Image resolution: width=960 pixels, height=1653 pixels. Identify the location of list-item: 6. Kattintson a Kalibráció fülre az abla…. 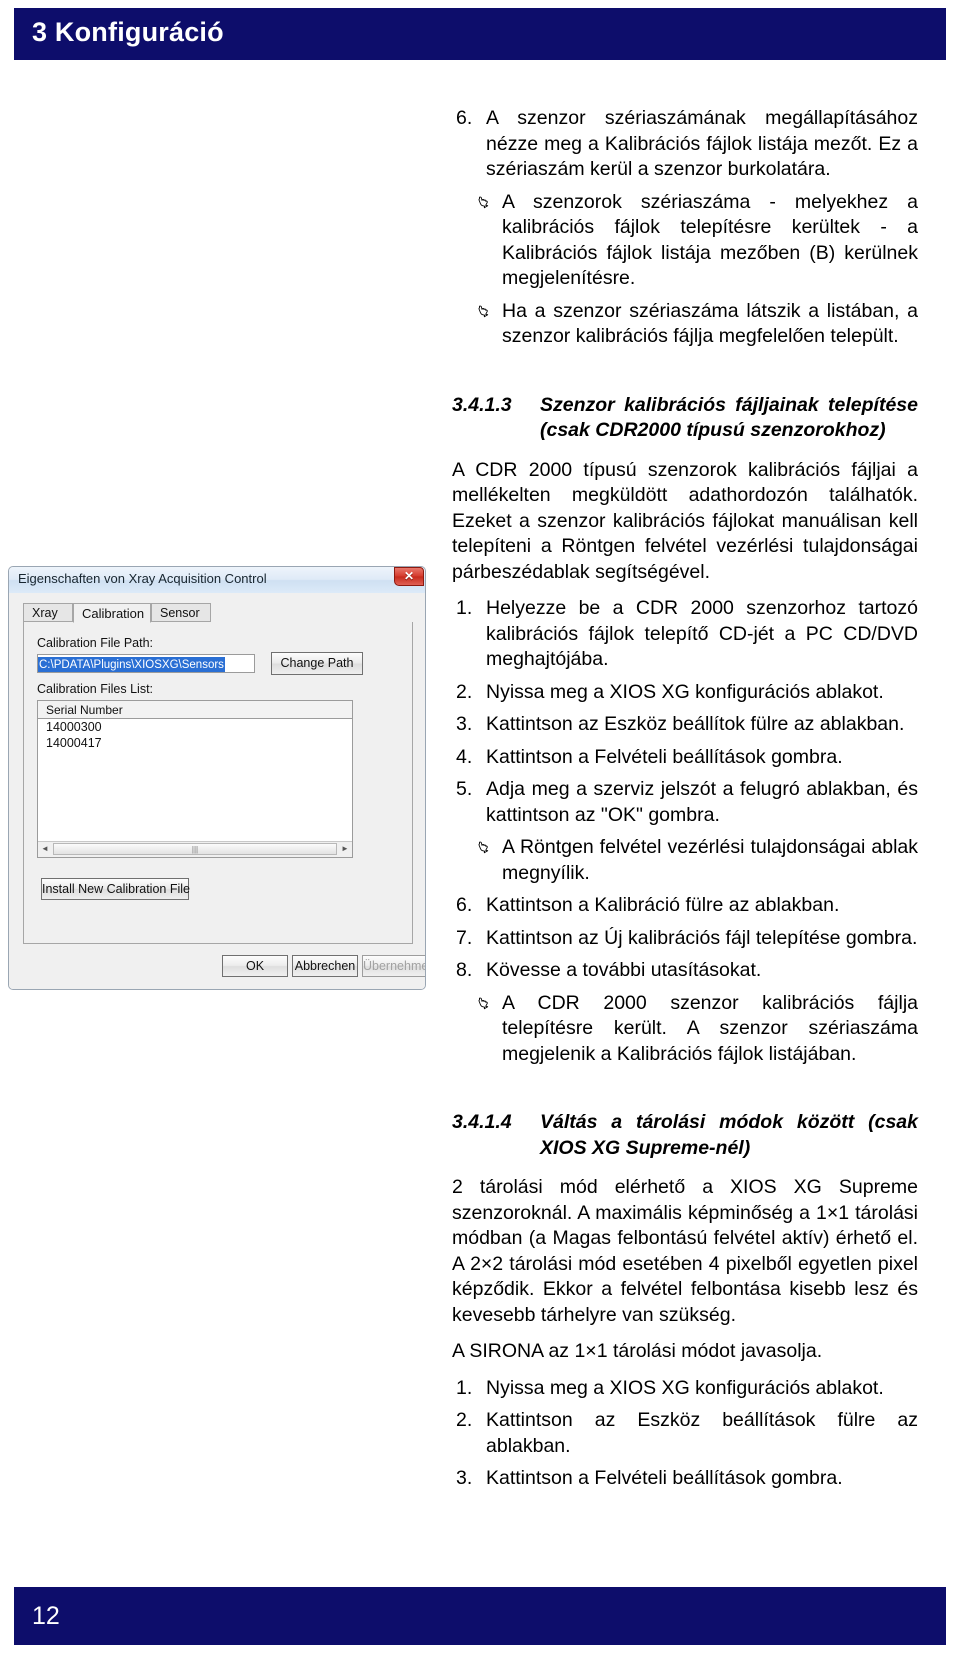
(685, 906).